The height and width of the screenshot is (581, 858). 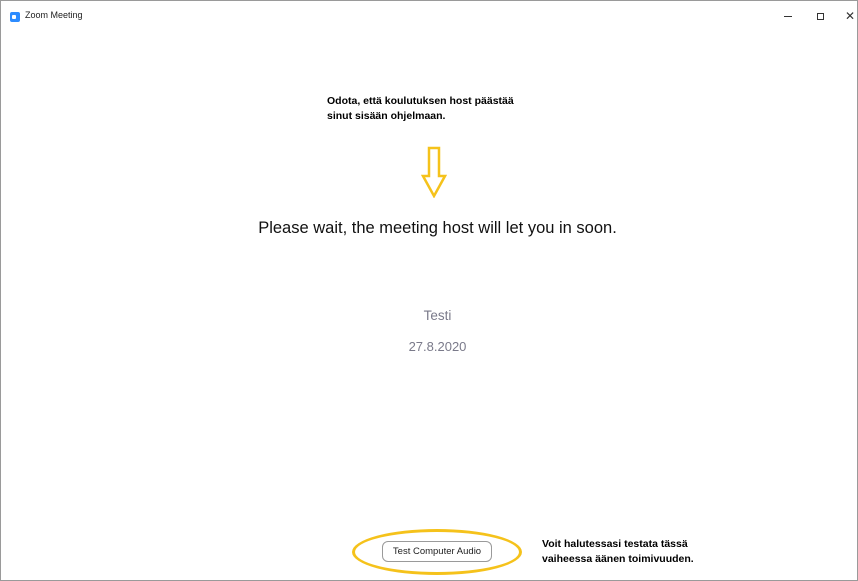 What do you see at coordinates (850, 16) in the screenshot?
I see `close-icon: ✕` at bounding box center [850, 16].